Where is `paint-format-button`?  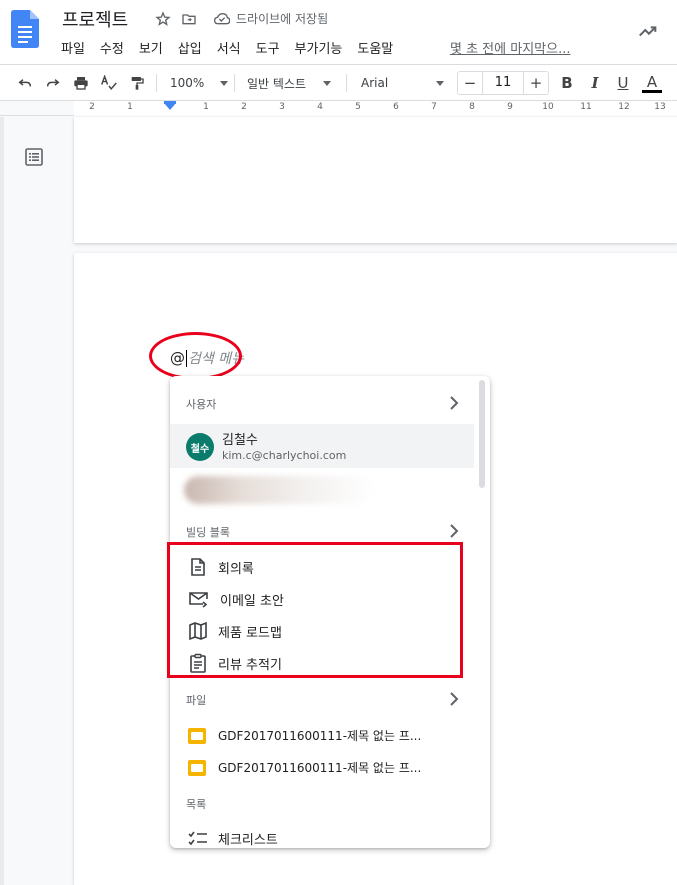
paint-format-button is located at coordinates (137, 83).